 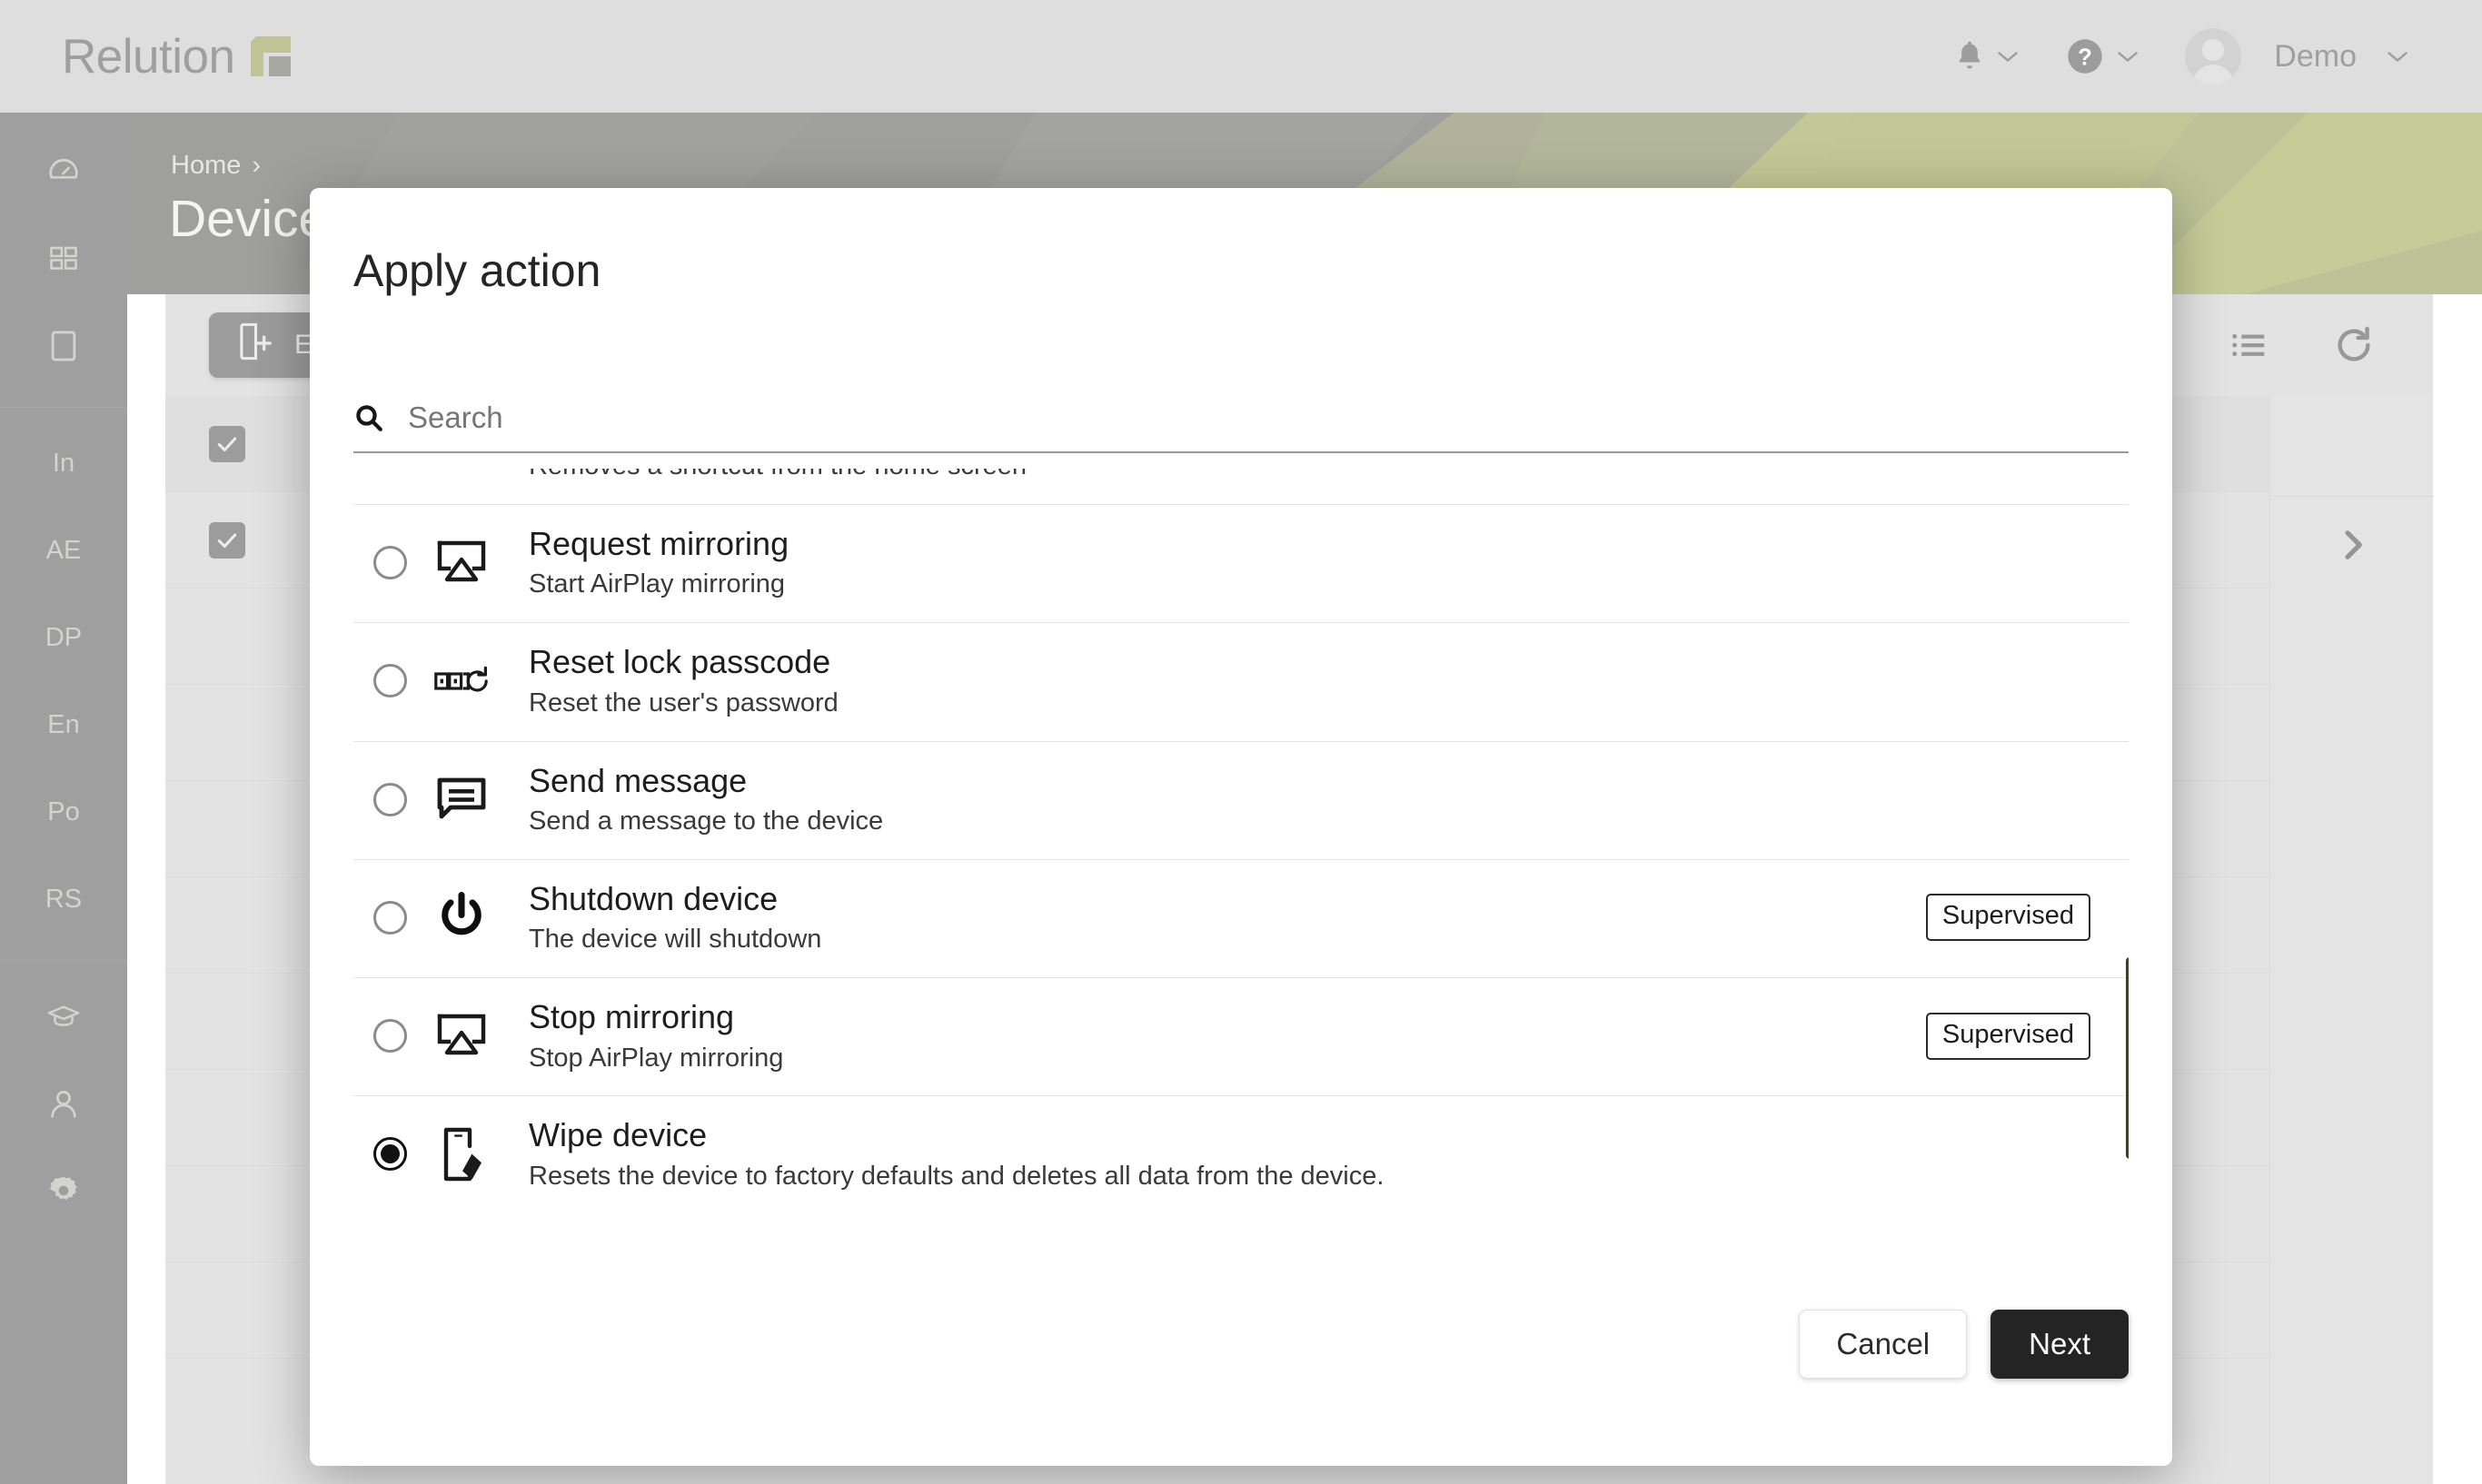 What do you see at coordinates (477, 270) in the screenshot?
I see `dialog-title: Apply action` at bounding box center [477, 270].